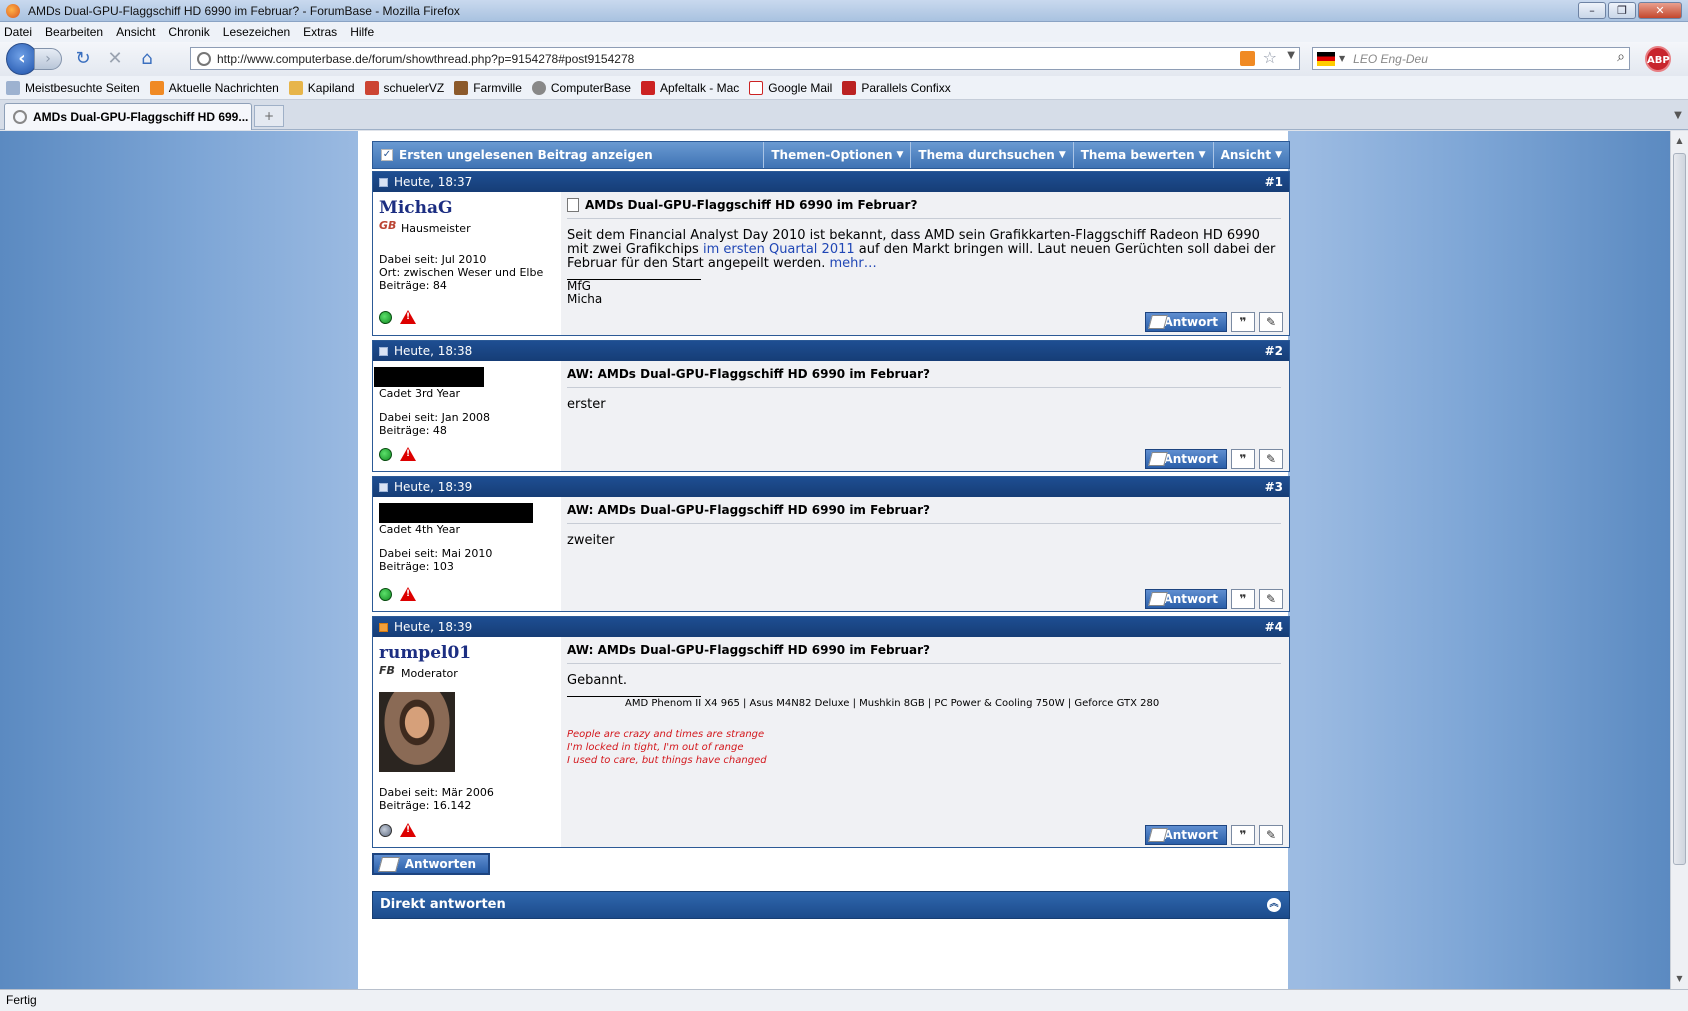 Image resolution: width=1688 pixels, height=1011 pixels. Describe the element at coordinates (74, 32) in the screenshot. I see `menu-bearbeiten: Bearbeiten` at that location.